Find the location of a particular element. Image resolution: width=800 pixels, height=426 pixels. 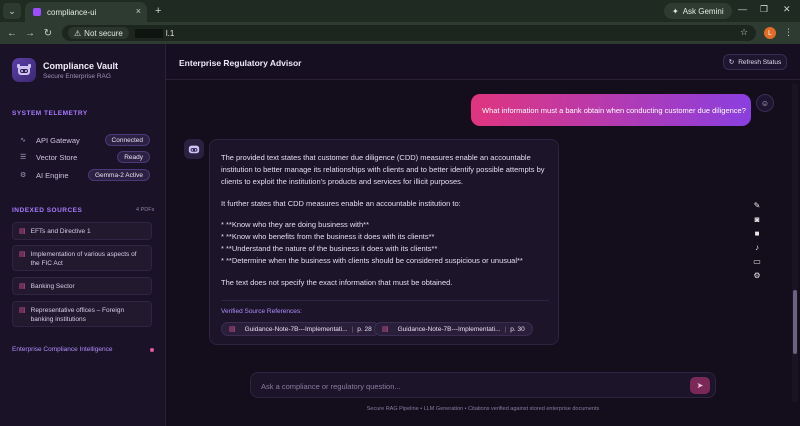

sidebar-footer: Enterprise Compliance Intelligence is located at coordinates (62, 349).